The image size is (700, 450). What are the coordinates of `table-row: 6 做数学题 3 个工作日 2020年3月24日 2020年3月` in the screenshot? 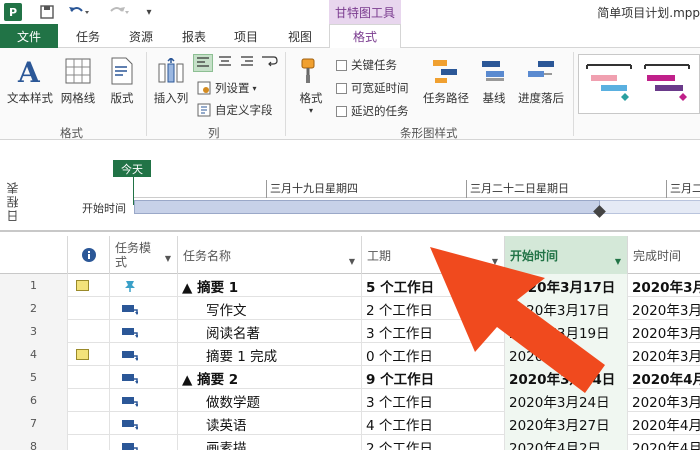 It's located at (350, 400).